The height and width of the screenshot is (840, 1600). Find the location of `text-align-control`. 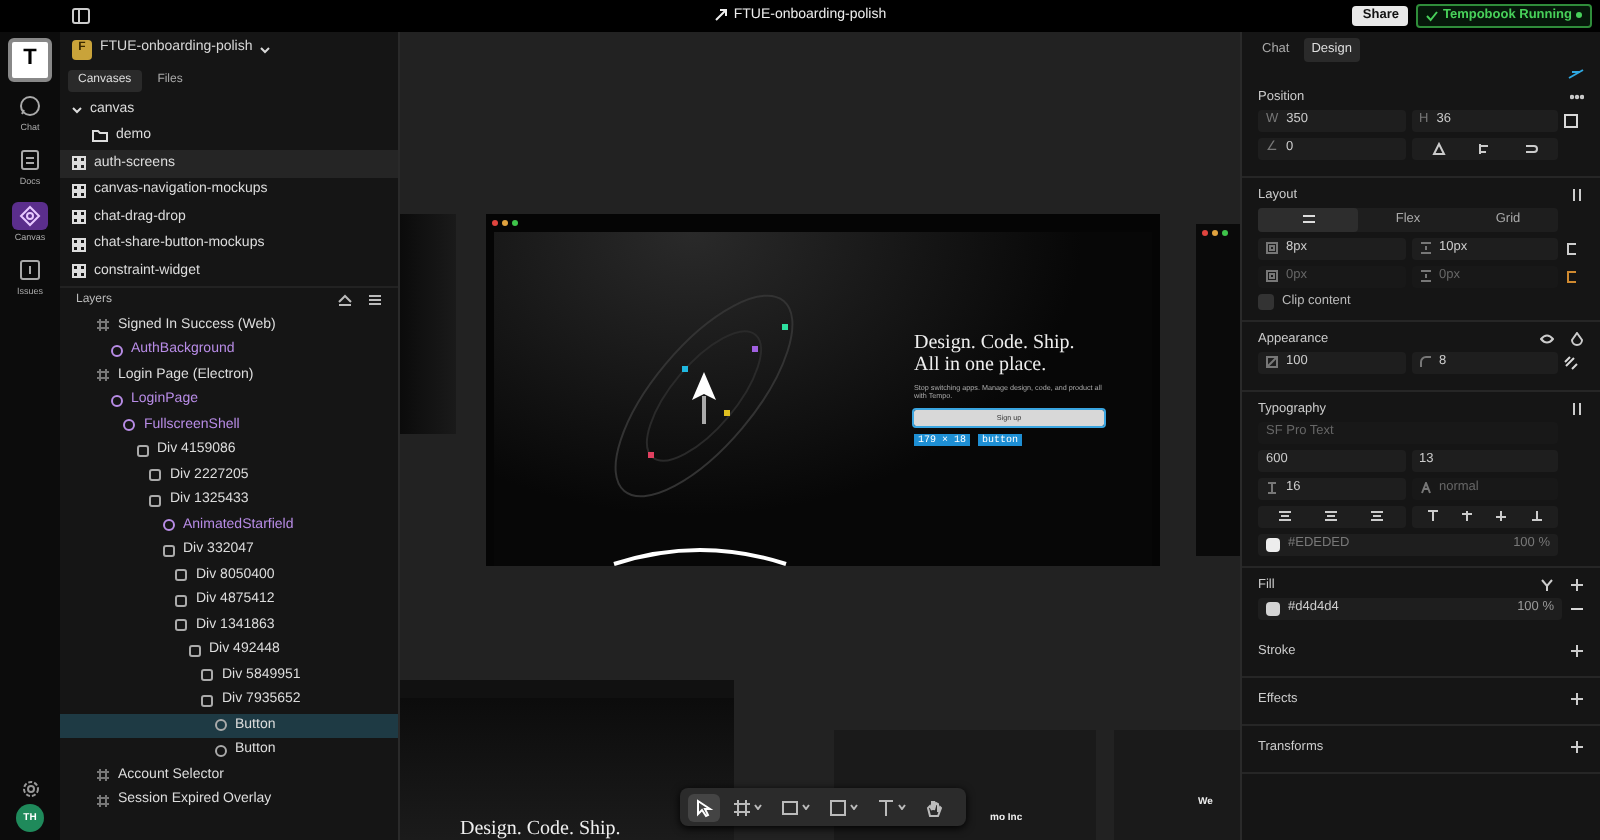

text-align-control is located at coordinates (1331, 516).